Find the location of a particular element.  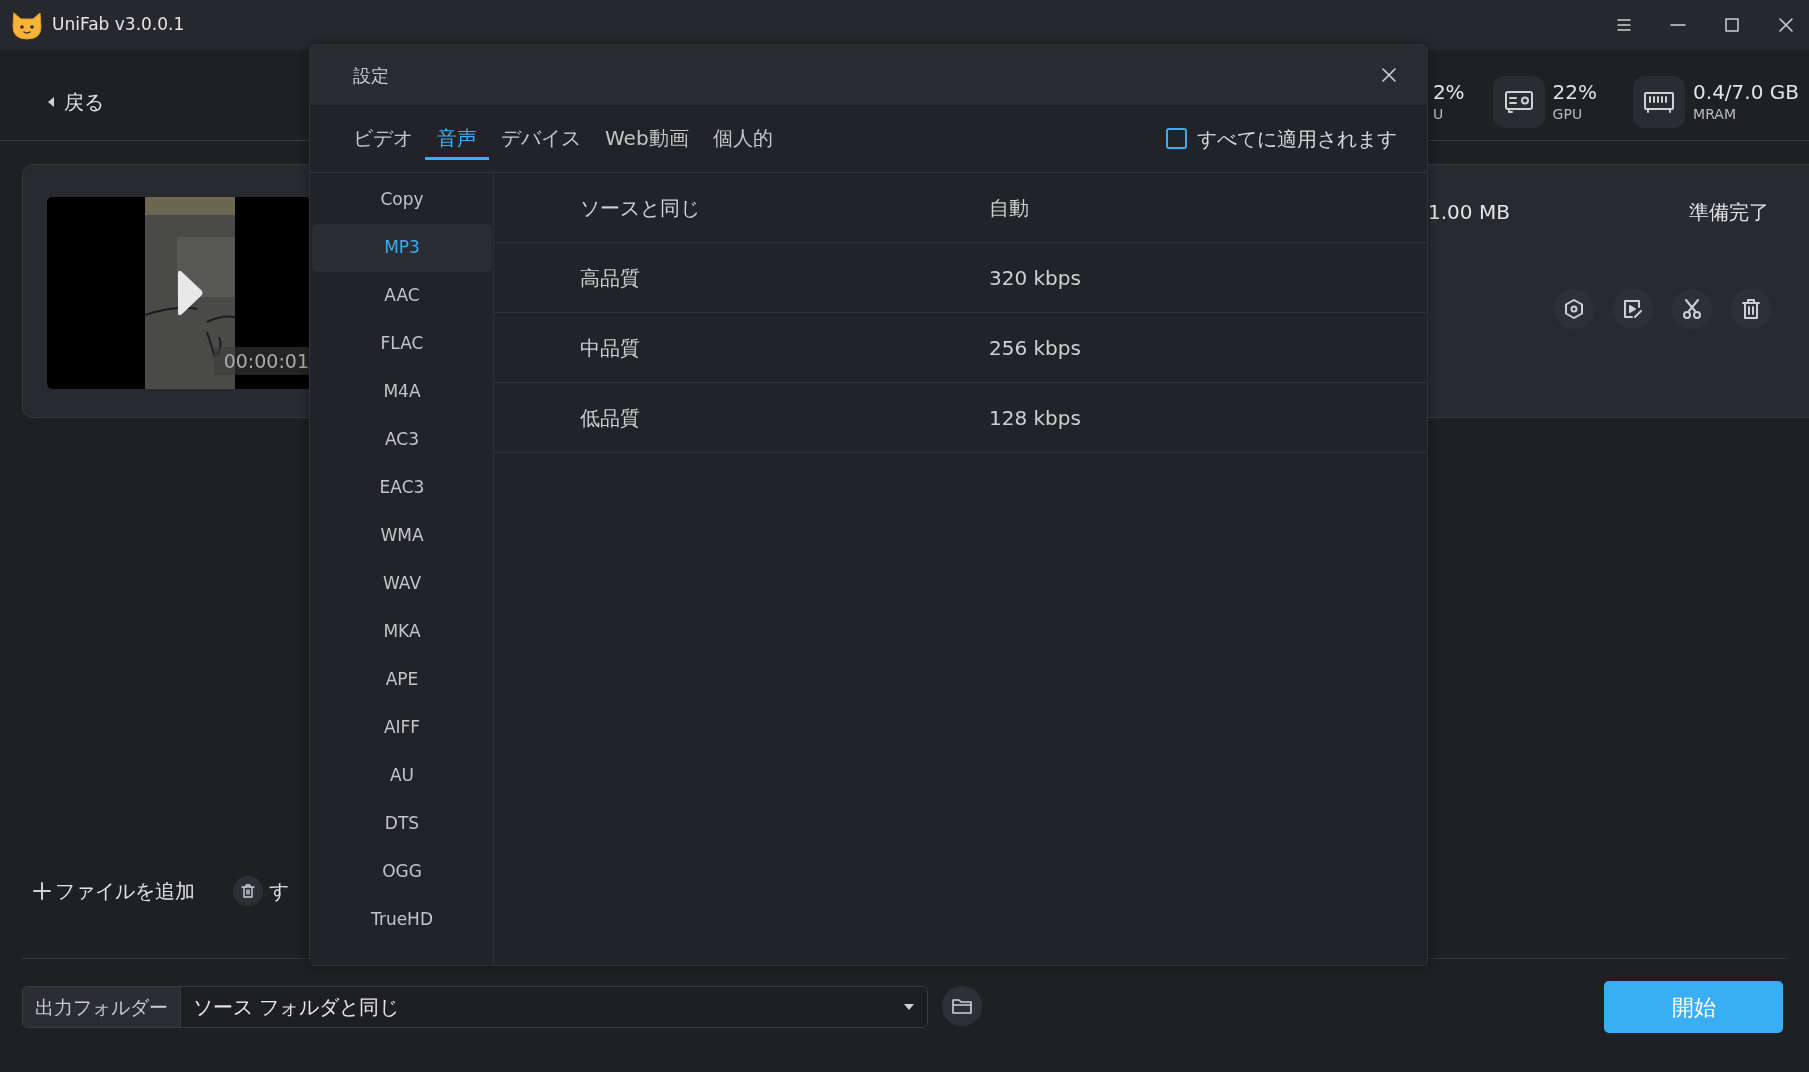

stat-label: MRAM is located at coordinates (1715, 114).